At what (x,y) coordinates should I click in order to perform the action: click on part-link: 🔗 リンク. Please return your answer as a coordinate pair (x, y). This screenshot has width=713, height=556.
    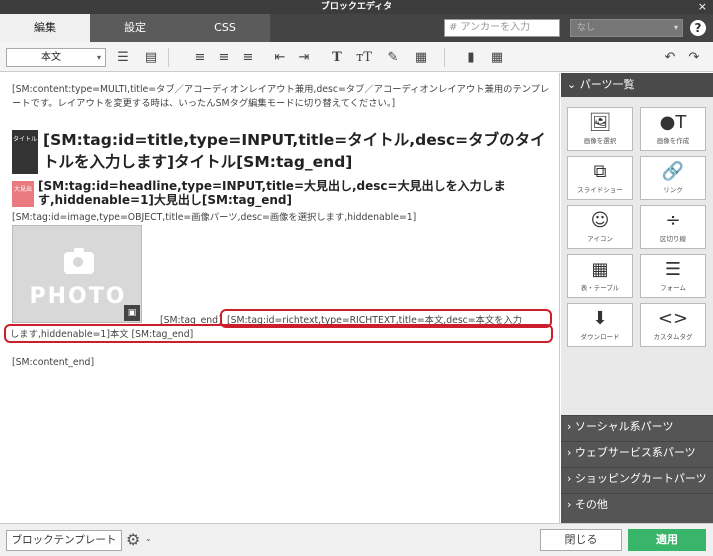
    Looking at the image, I should click on (673, 178).